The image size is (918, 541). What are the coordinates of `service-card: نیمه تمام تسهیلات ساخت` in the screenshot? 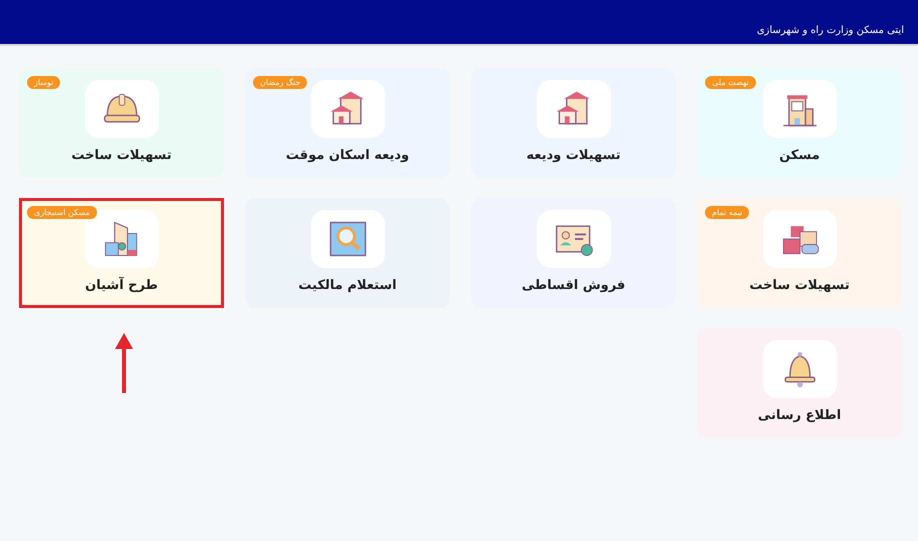 It's located at (799, 253).